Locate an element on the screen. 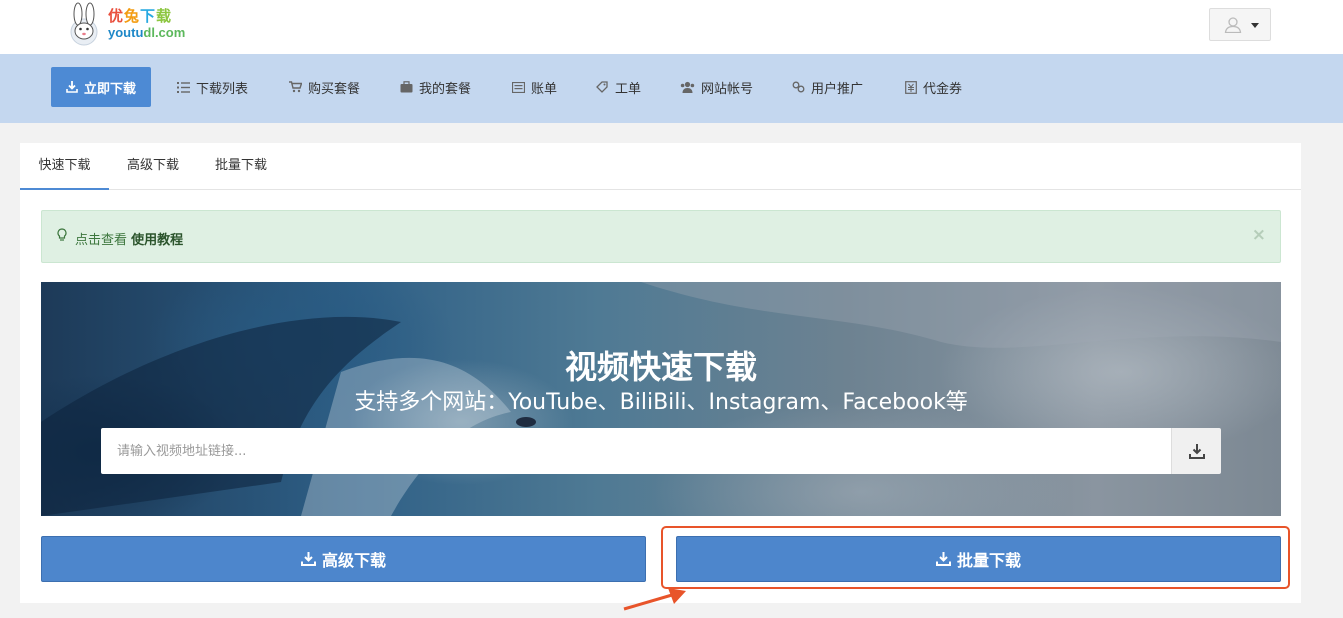 The image size is (1343, 618). logo-chinese-text: 优兔下载 is located at coordinates (140, 16).